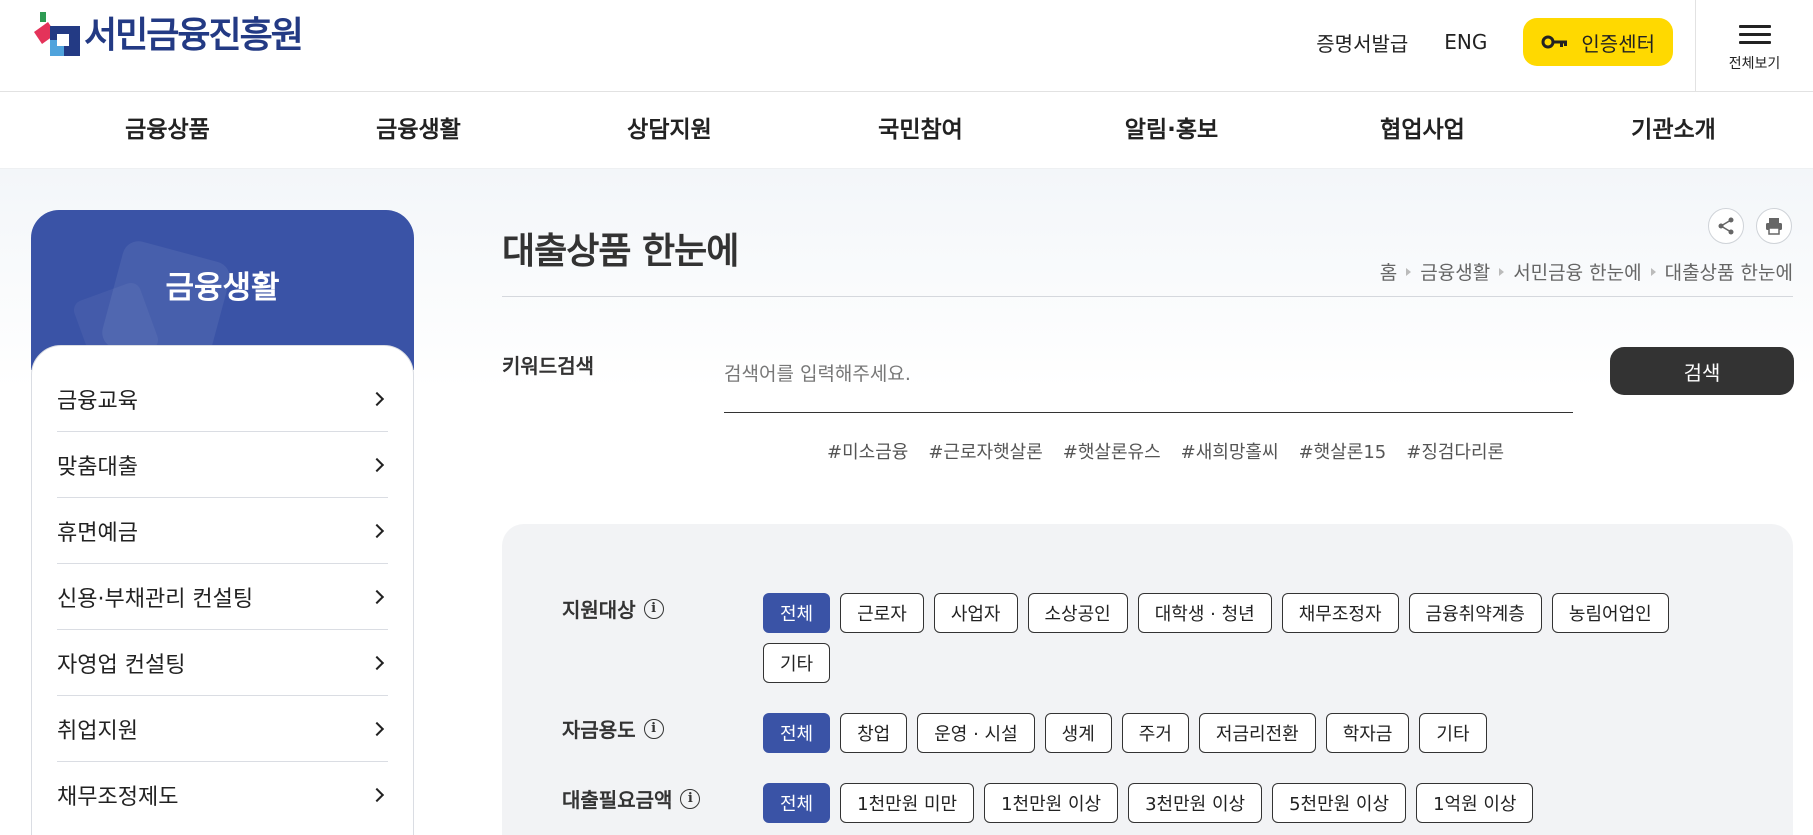 The height and width of the screenshot is (835, 1813). I want to click on logo-text: 서민금융진흥원, so click(194, 35).